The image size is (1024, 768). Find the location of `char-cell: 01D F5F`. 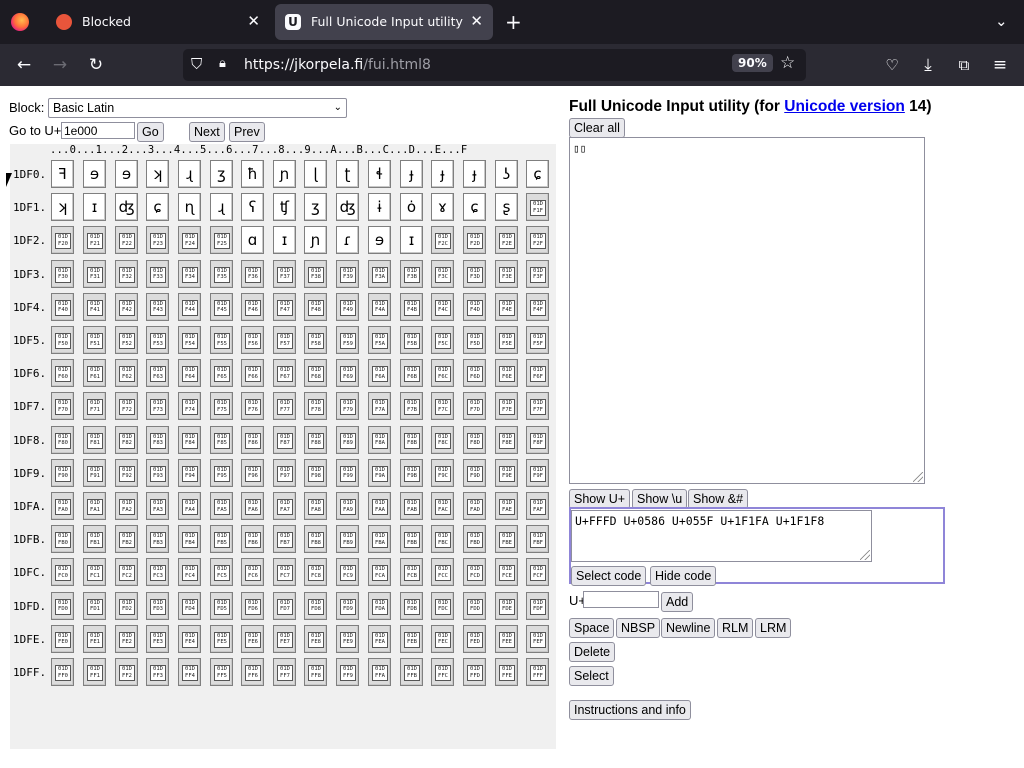

char-cell: 01D F5F is located at coordinates (537, 340).